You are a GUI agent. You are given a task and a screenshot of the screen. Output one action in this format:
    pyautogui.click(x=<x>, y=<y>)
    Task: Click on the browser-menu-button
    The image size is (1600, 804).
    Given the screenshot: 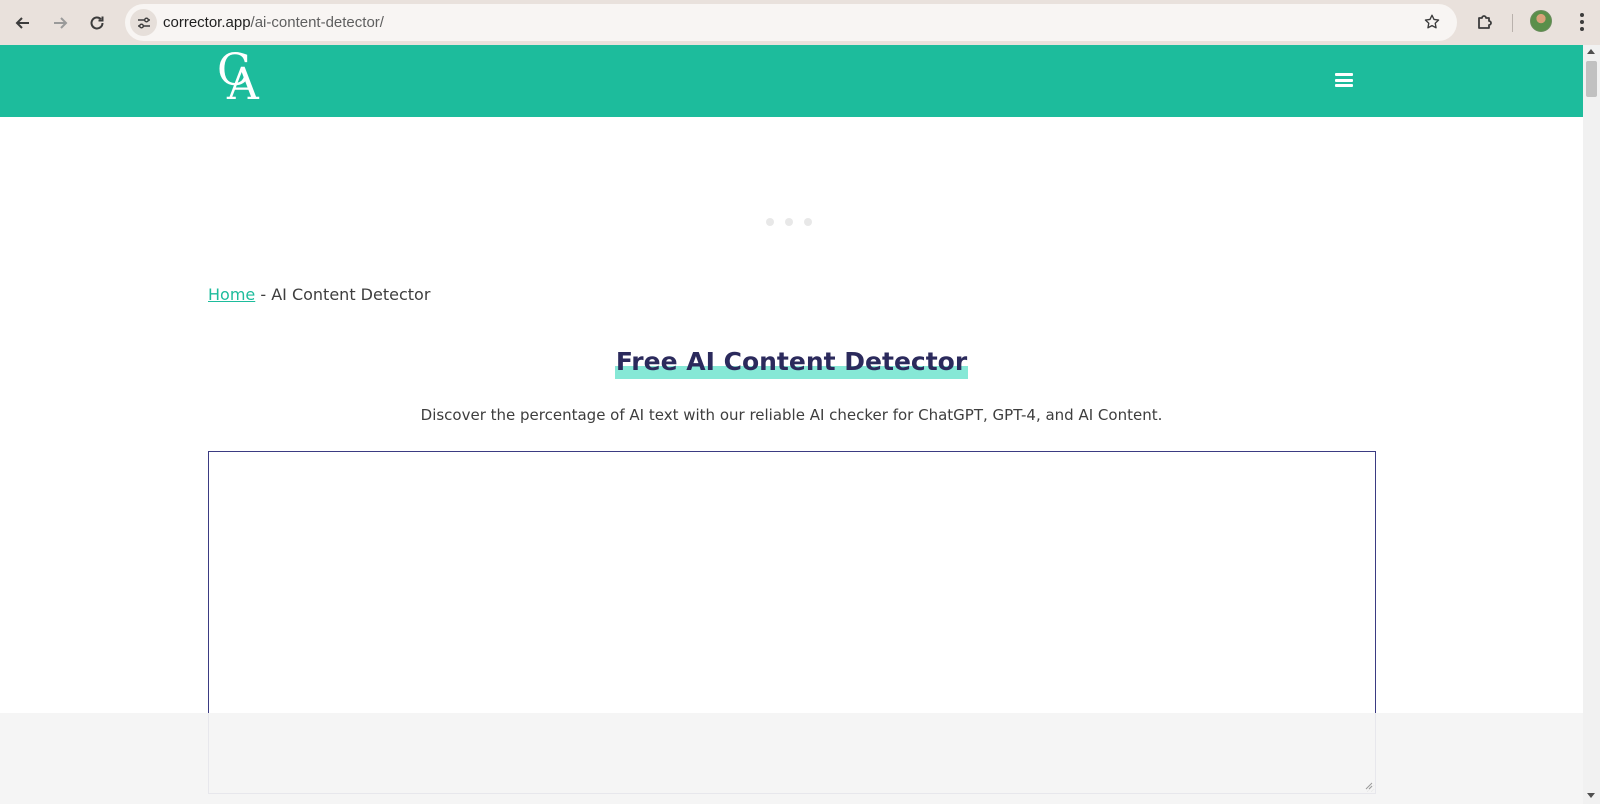 What is the action you would take?
    pyautogui.click(x=1582, y=22)
    